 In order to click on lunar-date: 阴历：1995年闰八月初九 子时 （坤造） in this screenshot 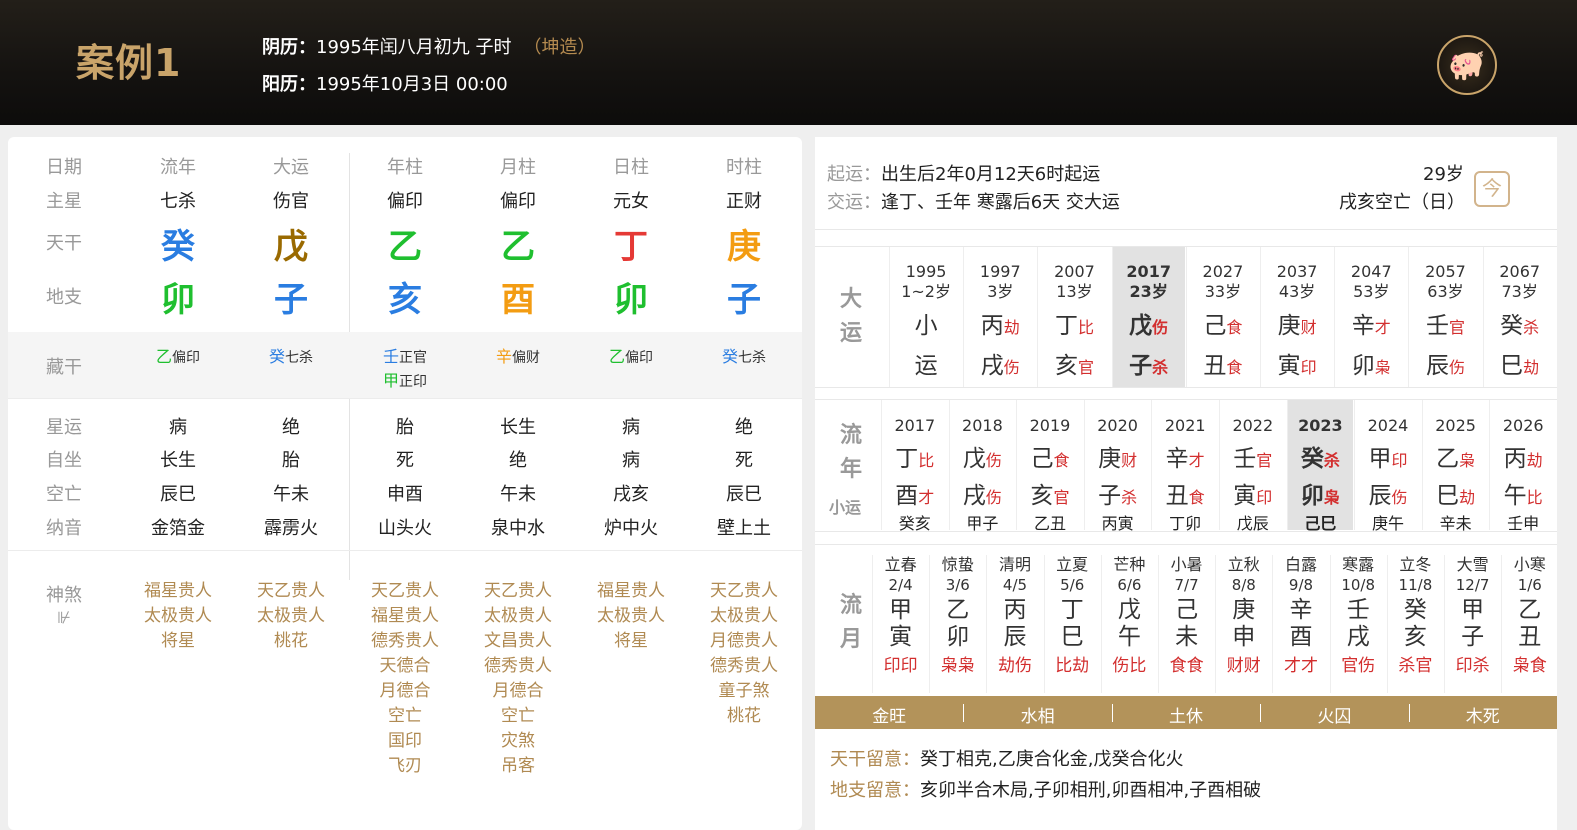, I will do `click(429, 47)`.